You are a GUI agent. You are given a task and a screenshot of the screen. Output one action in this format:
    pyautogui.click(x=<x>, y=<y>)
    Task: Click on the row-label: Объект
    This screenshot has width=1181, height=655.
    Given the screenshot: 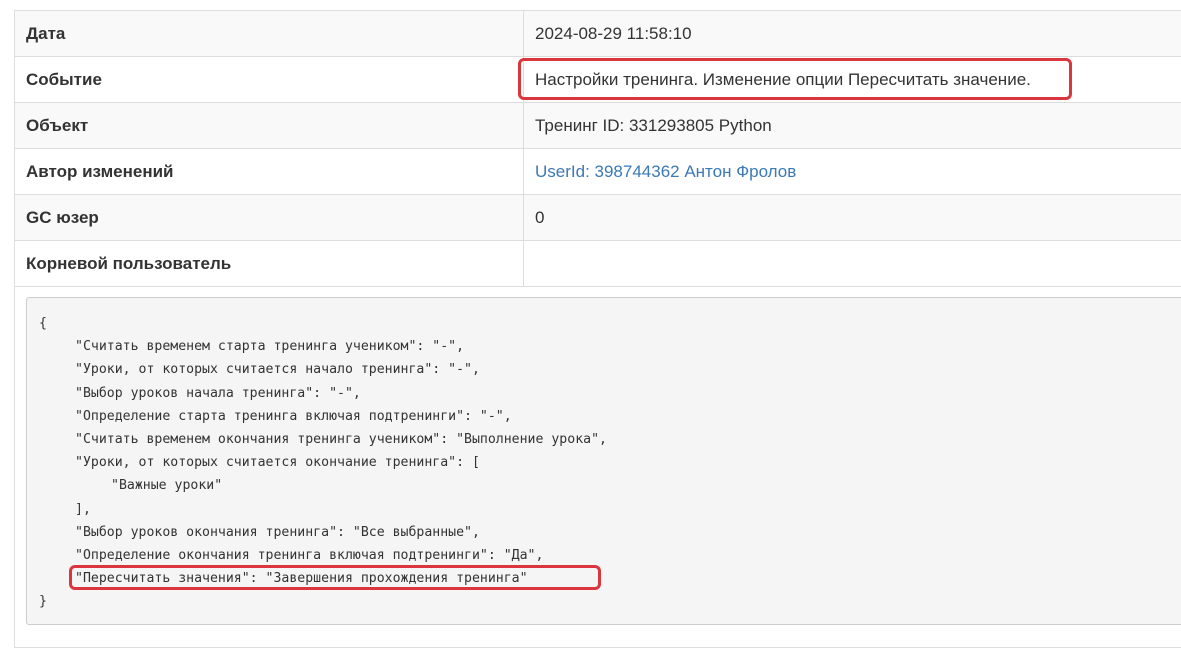 What is the action you would take?
    pyautogui.click(x=269, y=125)
    